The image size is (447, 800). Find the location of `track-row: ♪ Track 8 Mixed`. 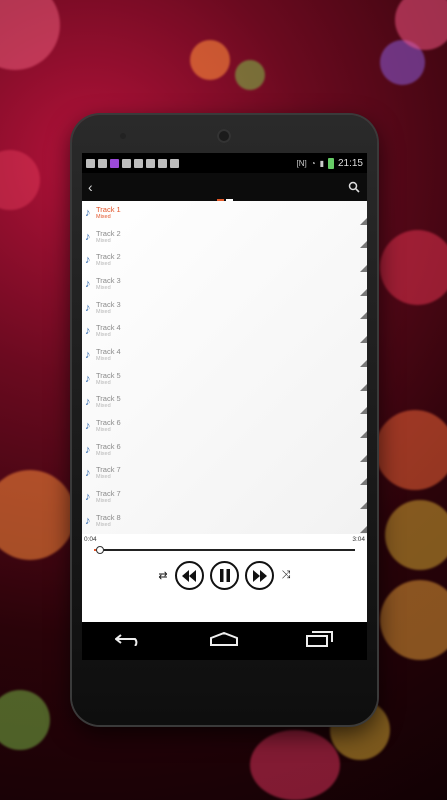

track-row: ♪ Track 8 Mixed is located at coordinates (224, 521).